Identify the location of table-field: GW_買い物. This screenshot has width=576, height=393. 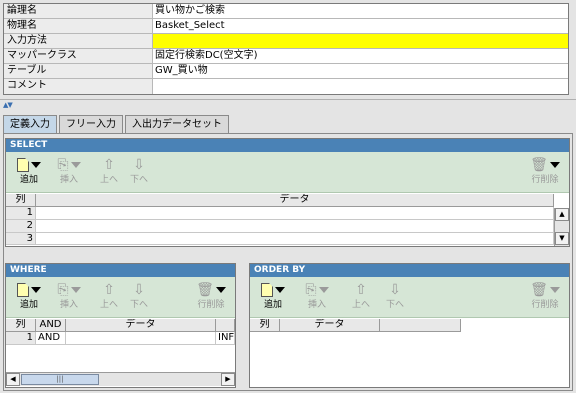
(360, 71).